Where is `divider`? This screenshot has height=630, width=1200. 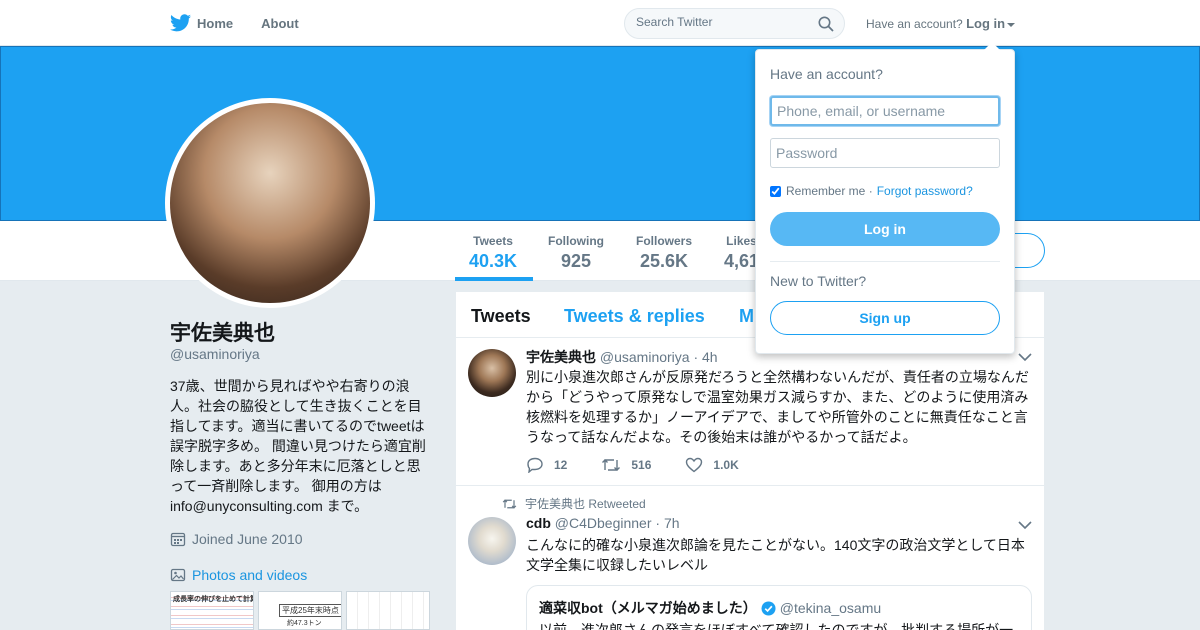 divider is located at coordinates (885, 261).